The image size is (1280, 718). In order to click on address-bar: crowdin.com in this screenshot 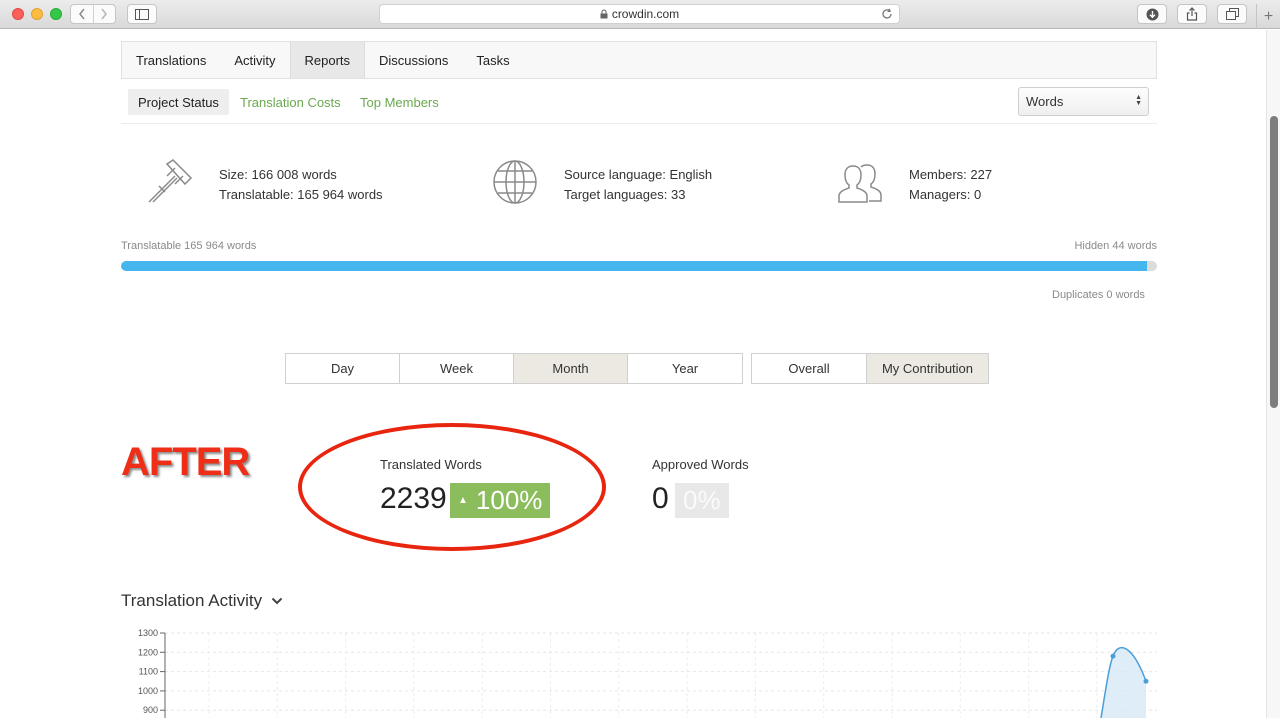, I will do `click(639, 14)`.